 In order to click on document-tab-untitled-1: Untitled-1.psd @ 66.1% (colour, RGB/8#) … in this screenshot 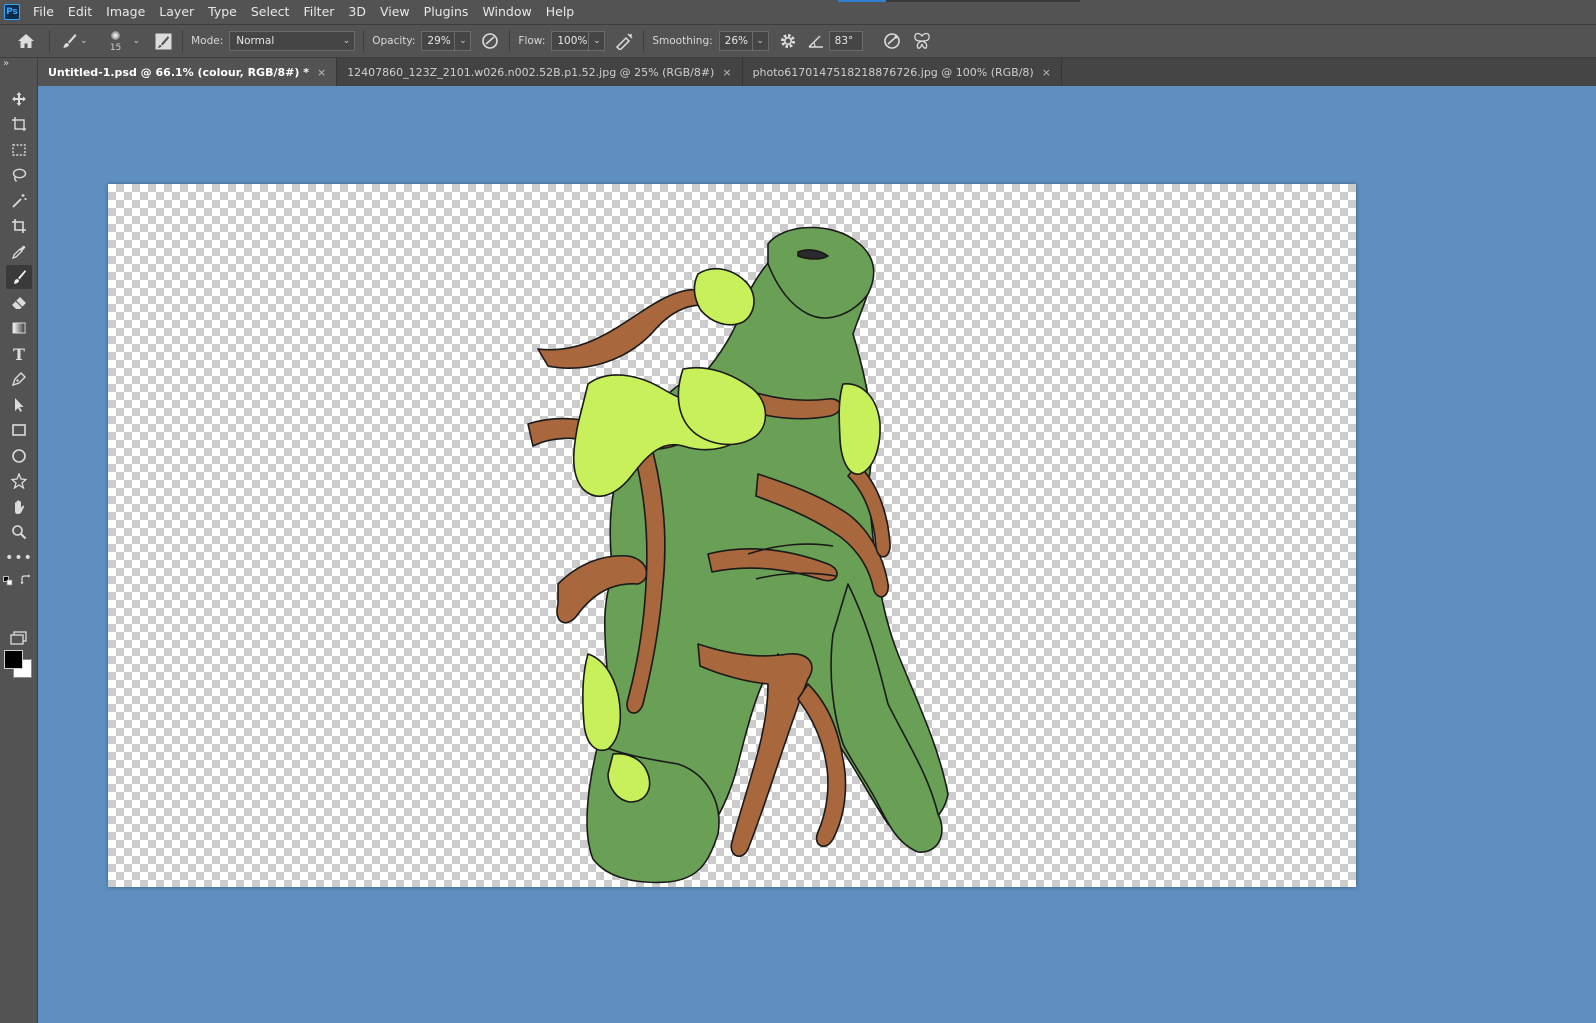, I will do `click(188, 72)`.